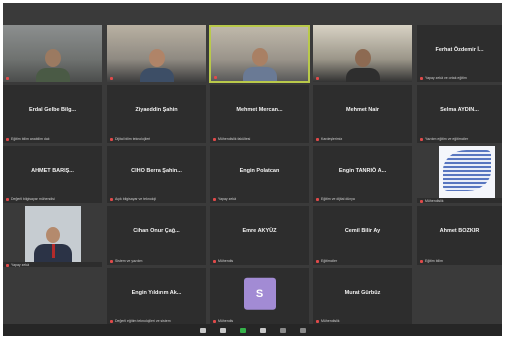  I want to click on participant-video-active-speaker, so click(259, 54).